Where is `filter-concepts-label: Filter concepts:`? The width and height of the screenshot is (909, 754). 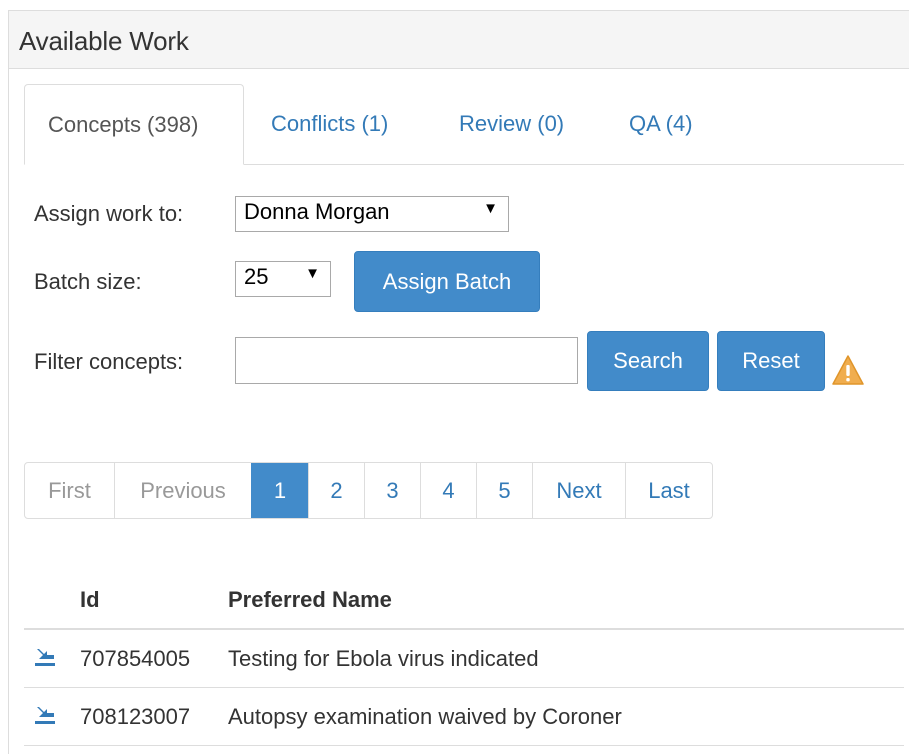
filter-concepts-label: Filter concepts: is located at coordinates (109, 361).